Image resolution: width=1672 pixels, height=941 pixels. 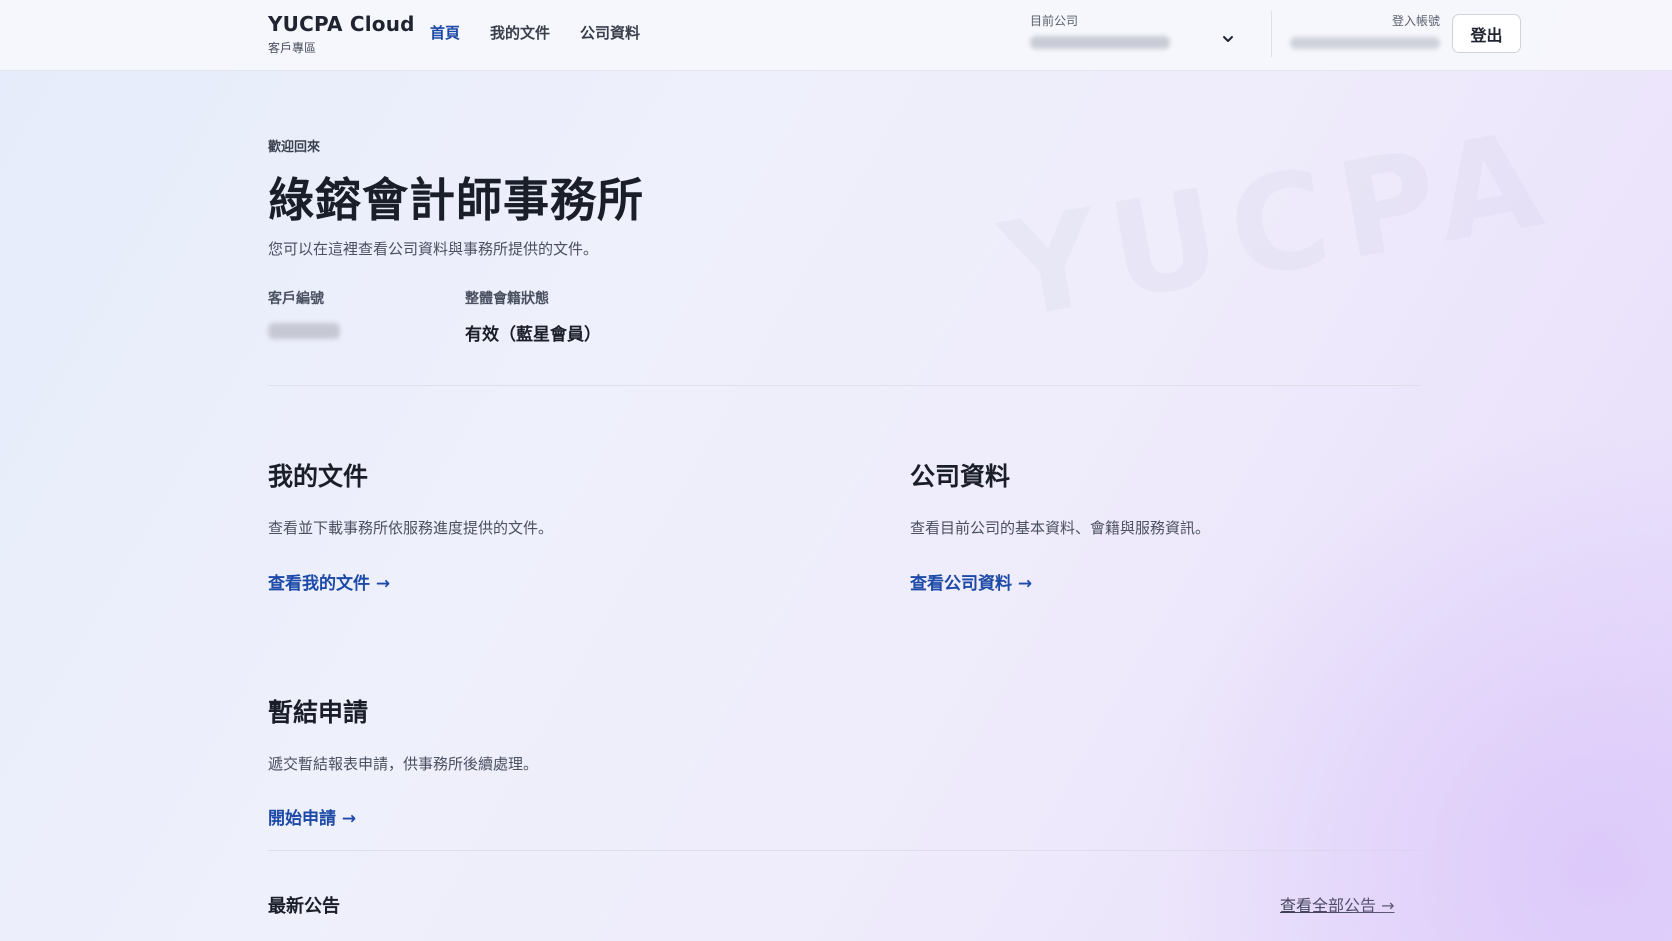 What do you see at coordinates (411, 528) in the screenshot?
I see `documents-card-desc: 查看並下載事務所依服務進度提供的文件。` at bounding box center [411, 528].